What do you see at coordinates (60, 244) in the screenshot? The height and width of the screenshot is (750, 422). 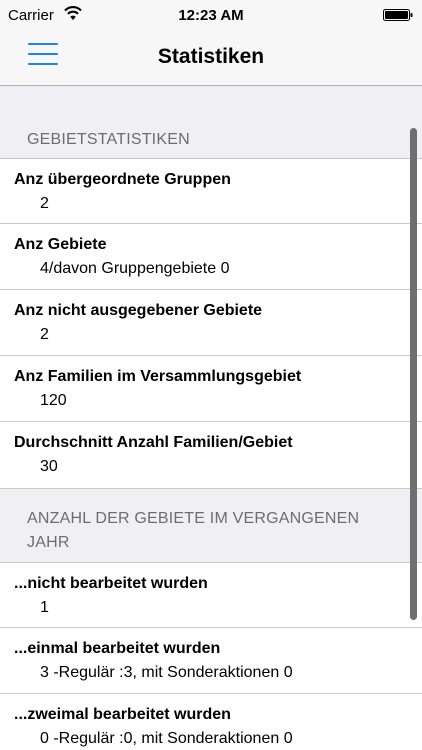 I see `row-label: Anz Gebiete` at bounding box center [60, 244].